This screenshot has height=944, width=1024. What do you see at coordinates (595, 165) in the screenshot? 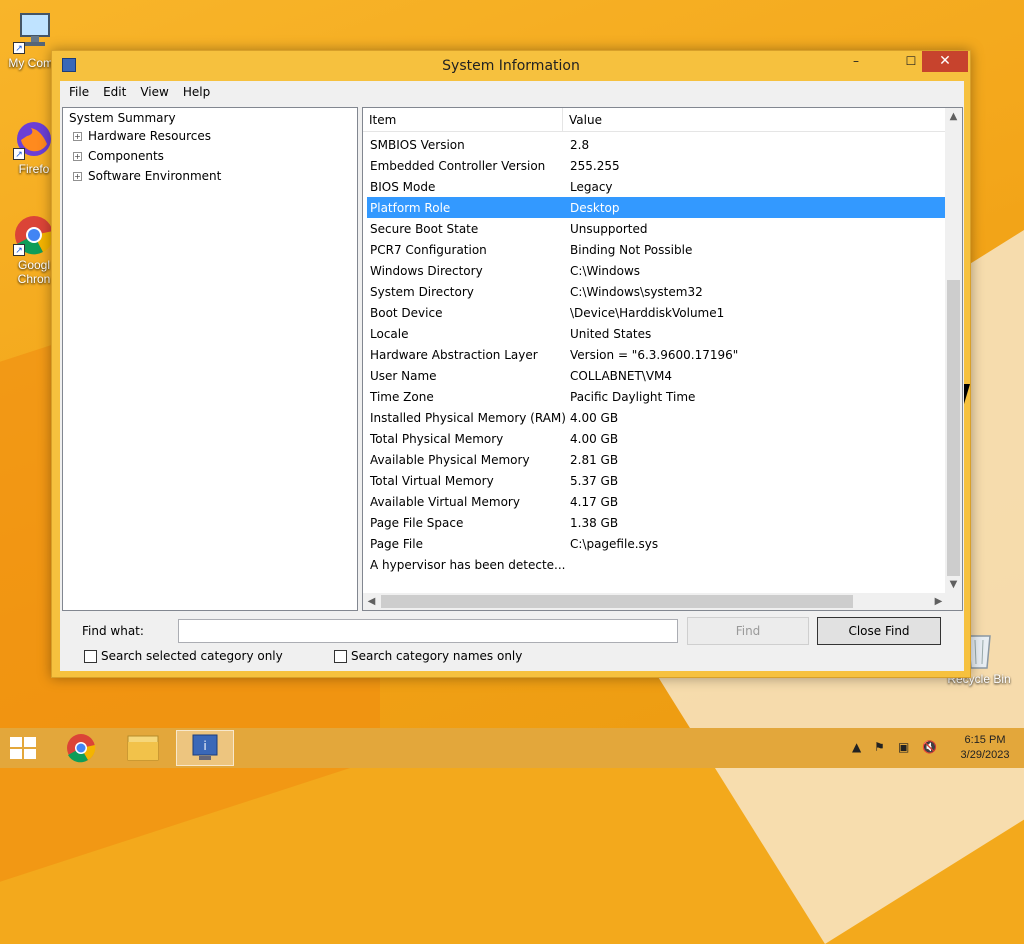
I see `row-value-cell: 255.255` at bounding box center [595, 165].